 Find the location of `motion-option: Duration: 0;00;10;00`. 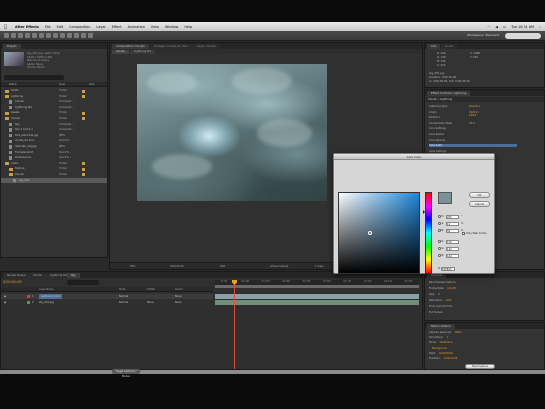

motion-option: Duration: 0;00;10;00 is located at coordinates (443, 358).